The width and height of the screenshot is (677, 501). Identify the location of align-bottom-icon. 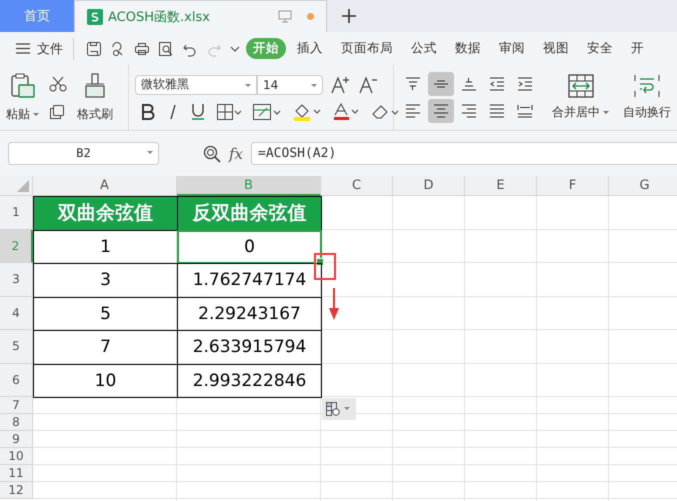
(469, 84).